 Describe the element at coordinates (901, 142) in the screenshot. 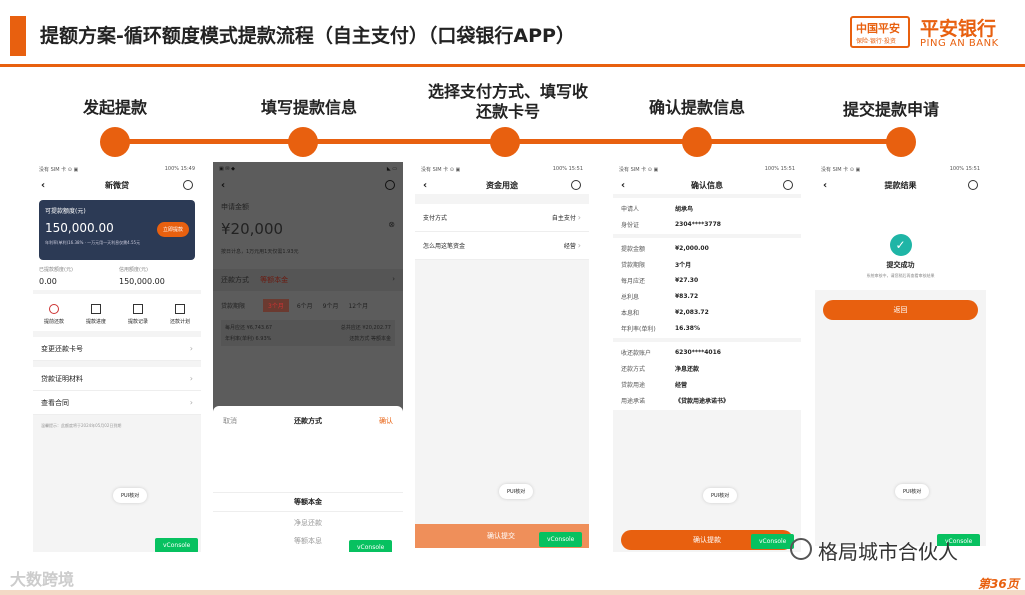

I see `step-5-dot` at that location.